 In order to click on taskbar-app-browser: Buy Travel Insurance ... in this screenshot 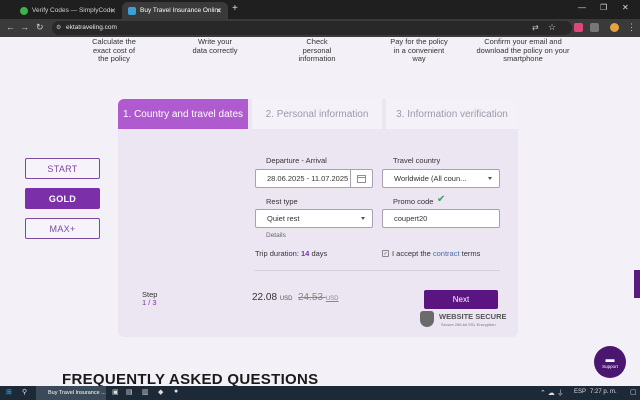, I will do `click(71, 393)`.